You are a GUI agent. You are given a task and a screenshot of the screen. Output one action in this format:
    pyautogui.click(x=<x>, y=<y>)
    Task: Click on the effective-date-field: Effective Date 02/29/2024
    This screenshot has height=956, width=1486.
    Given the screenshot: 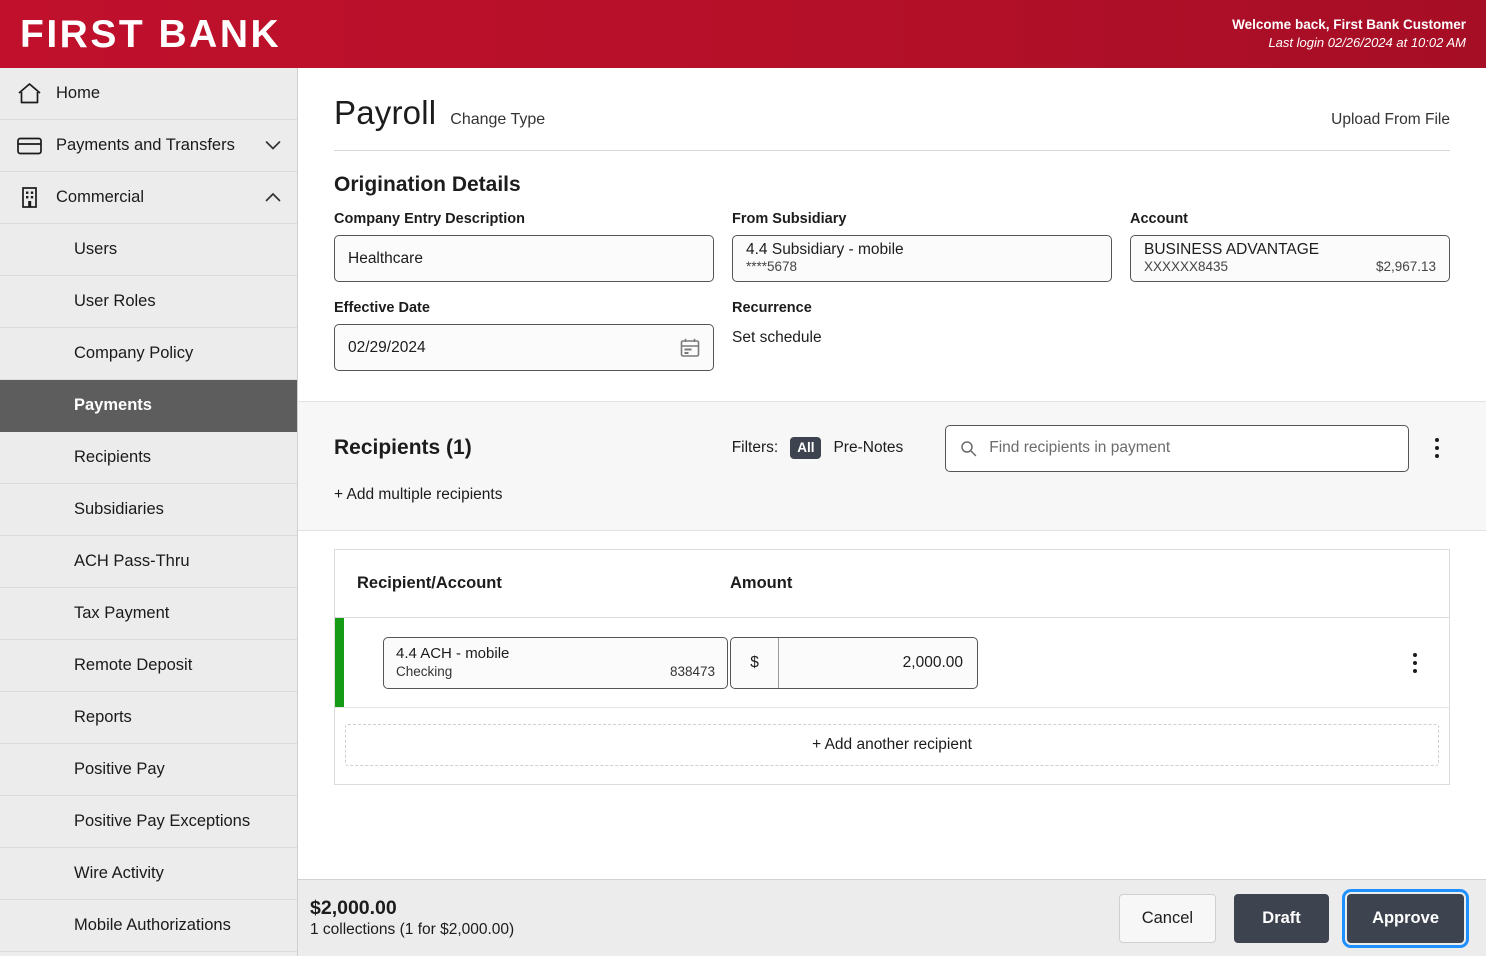 What is the action you would take?
    pyautogui.click(x=524, y=339)
    